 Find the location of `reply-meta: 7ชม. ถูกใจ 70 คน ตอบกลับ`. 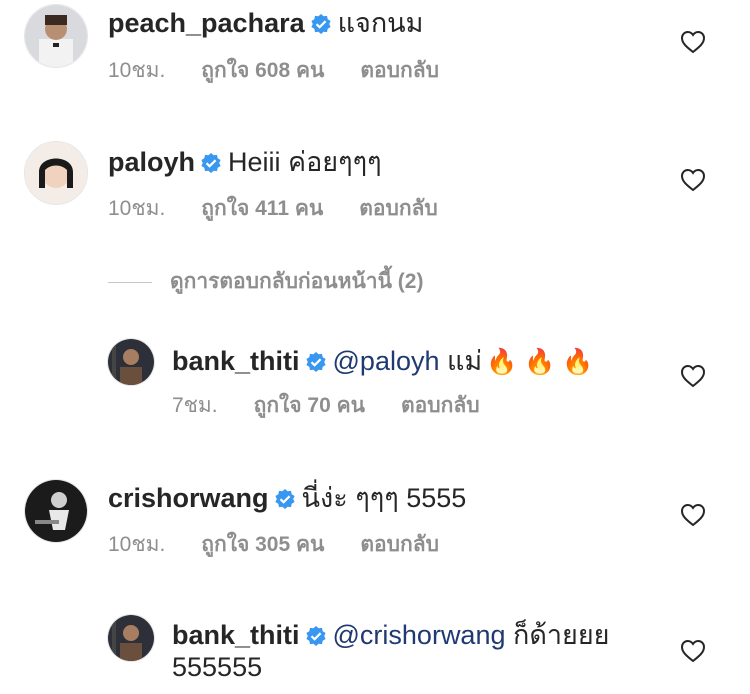

reply-meta: 7ชม. ถูกใจ 70 คน ตอบกลับ is located at coordinates (344, 406).